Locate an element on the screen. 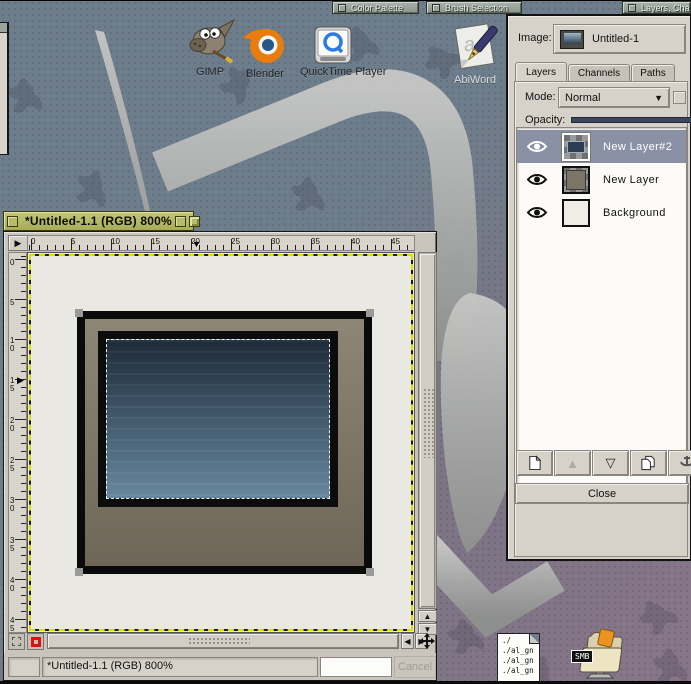  status-bar: *Untitled-1.1 (RGB) 800% Cancel is located at coordinates (220, 666).